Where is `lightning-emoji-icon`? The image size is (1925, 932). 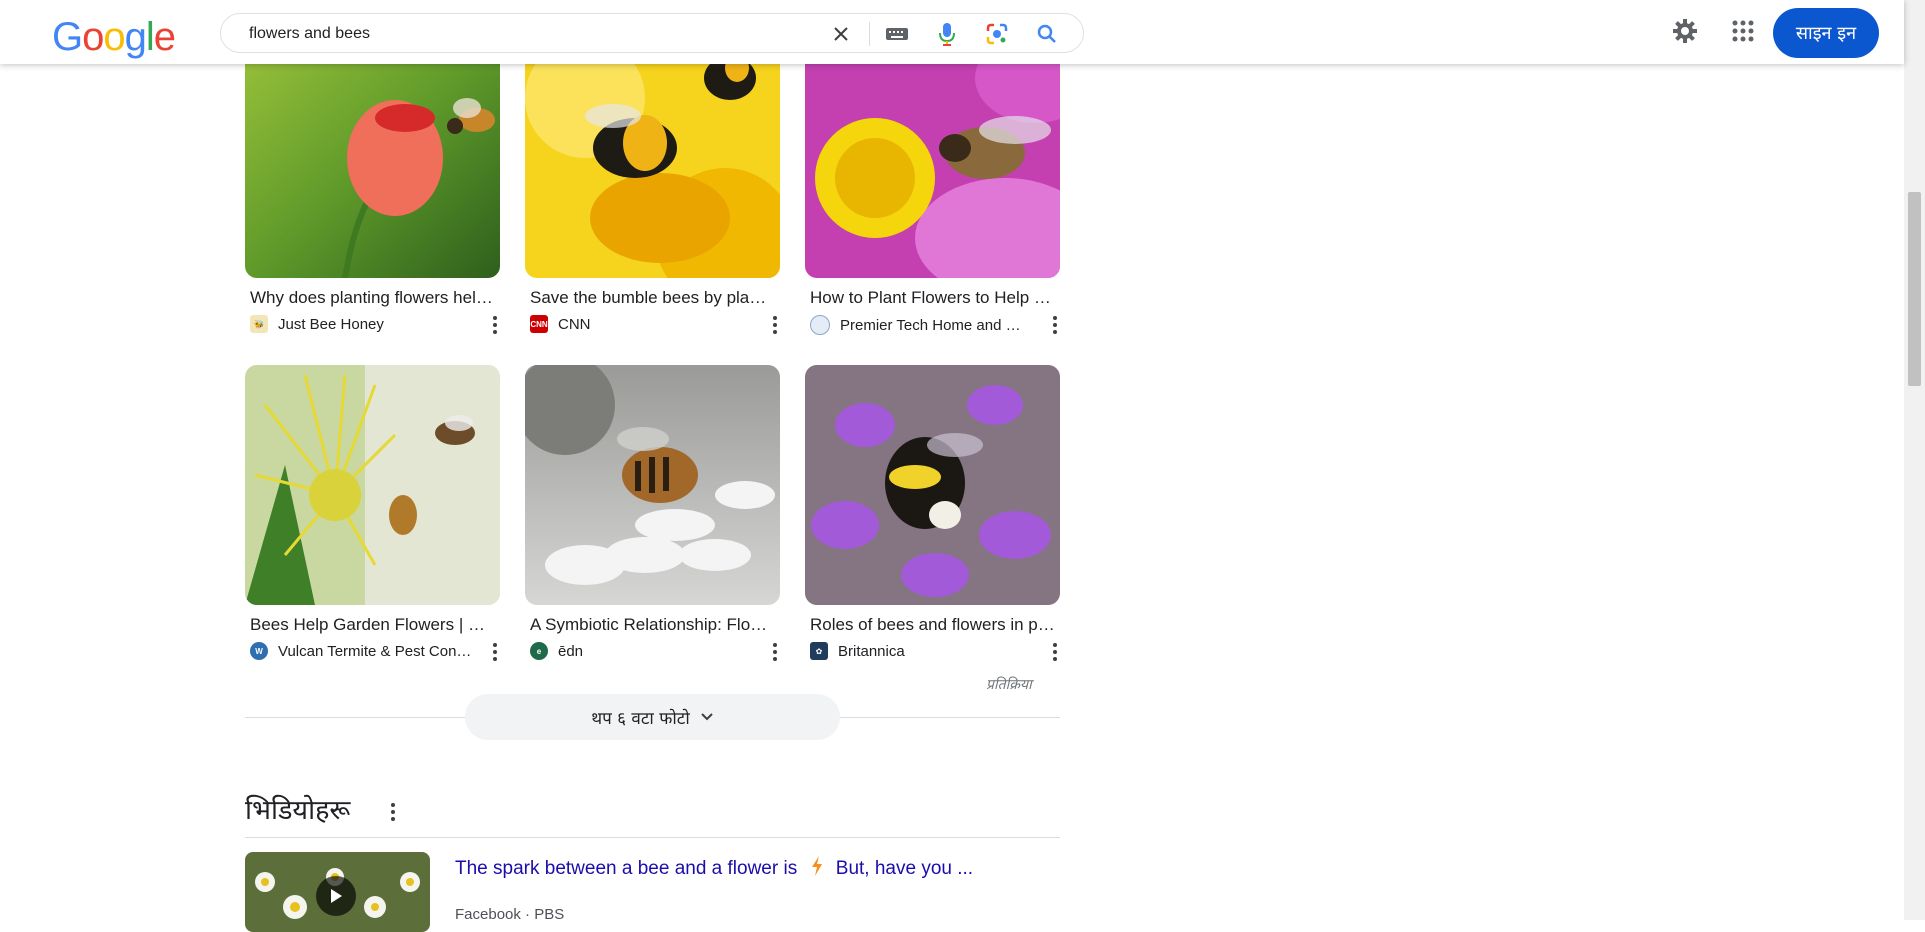 lightning-emoji-icon is located at coordinates (817, 869).